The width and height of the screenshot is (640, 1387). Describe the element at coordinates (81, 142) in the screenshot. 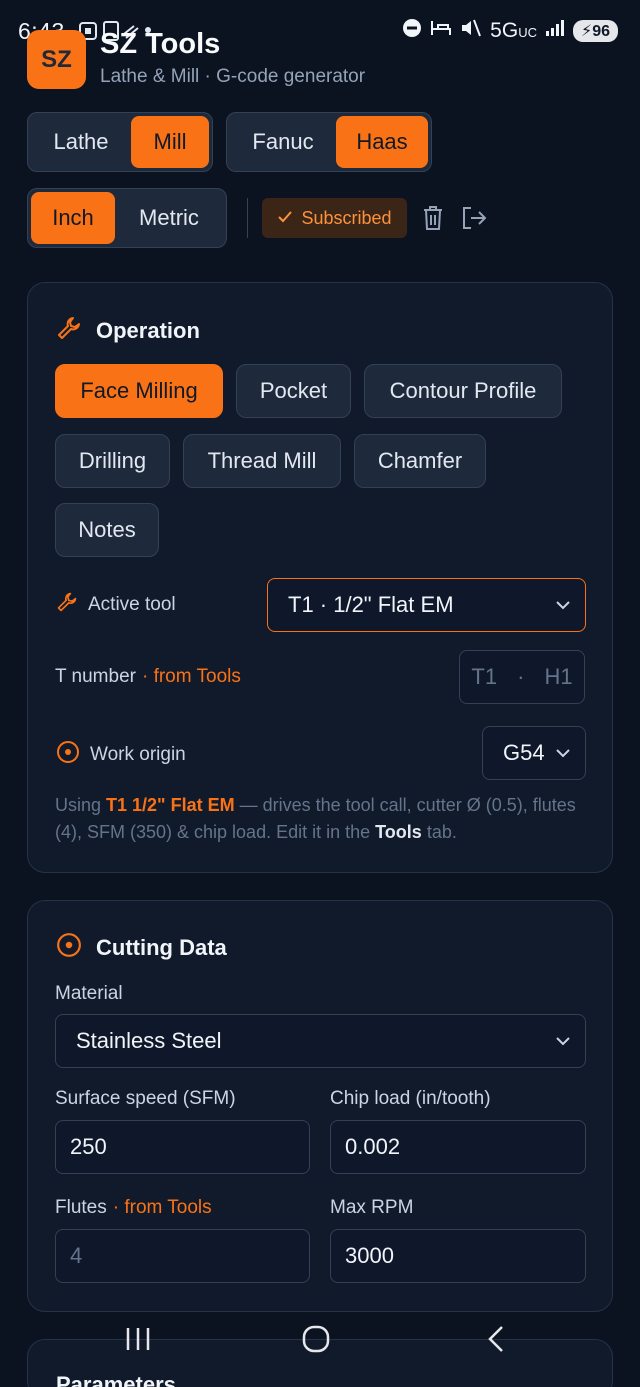

I see `lathe-option: Lathe` at that location.